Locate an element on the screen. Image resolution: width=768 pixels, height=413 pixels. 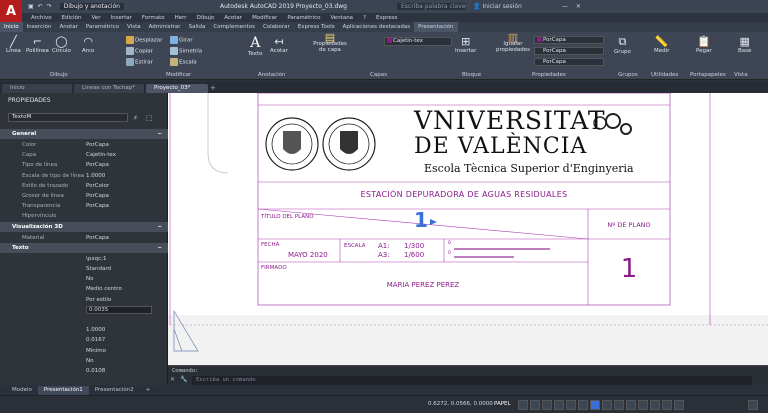
isolate-icon is located at coordinates (655, 405).